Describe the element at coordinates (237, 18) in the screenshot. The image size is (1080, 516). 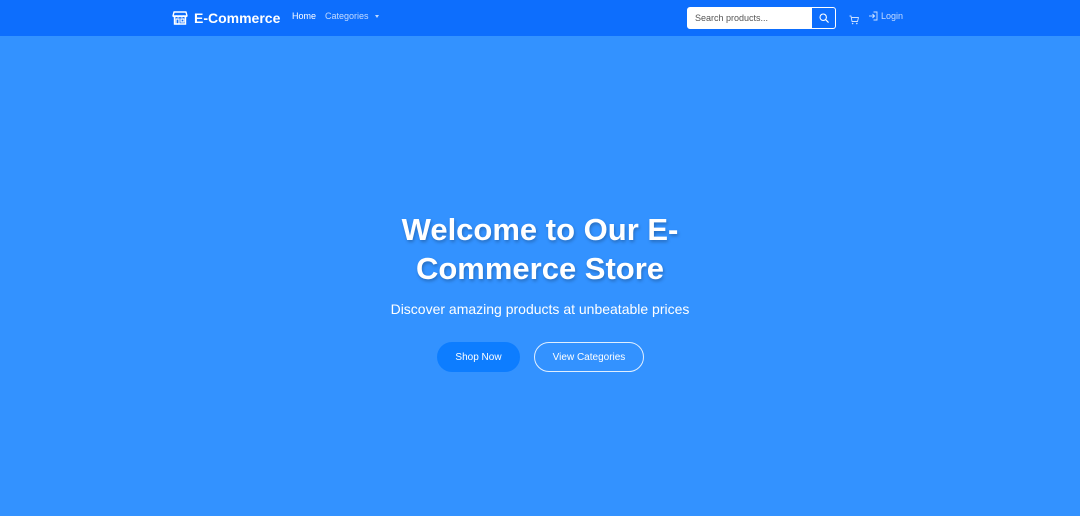
I see `brand-name: E-Commerce` at that location.